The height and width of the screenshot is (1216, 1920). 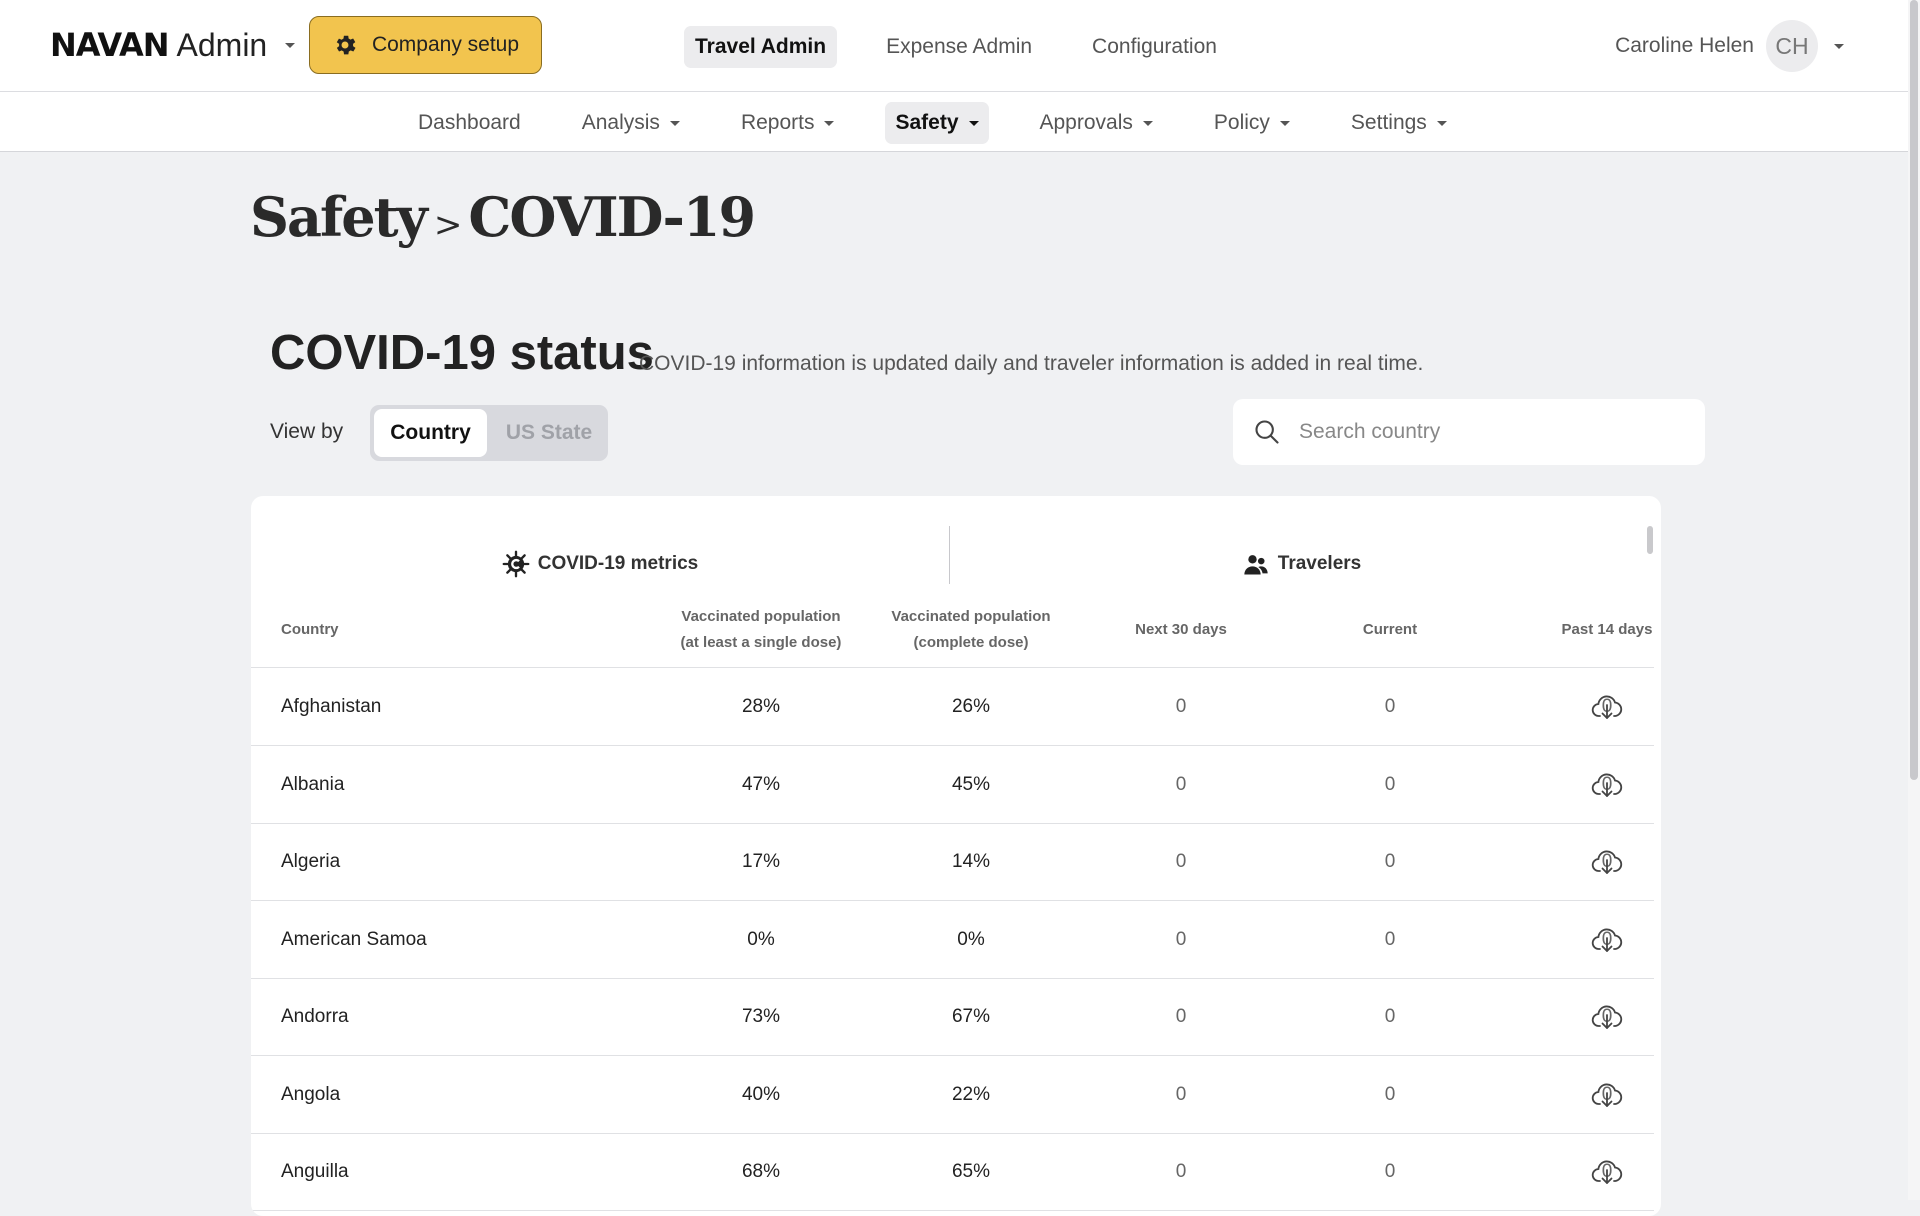 What do you see at coordinates (313, 784) in the screenshot?
I see `country-cell: Albania` at bounding box center [313, 784].